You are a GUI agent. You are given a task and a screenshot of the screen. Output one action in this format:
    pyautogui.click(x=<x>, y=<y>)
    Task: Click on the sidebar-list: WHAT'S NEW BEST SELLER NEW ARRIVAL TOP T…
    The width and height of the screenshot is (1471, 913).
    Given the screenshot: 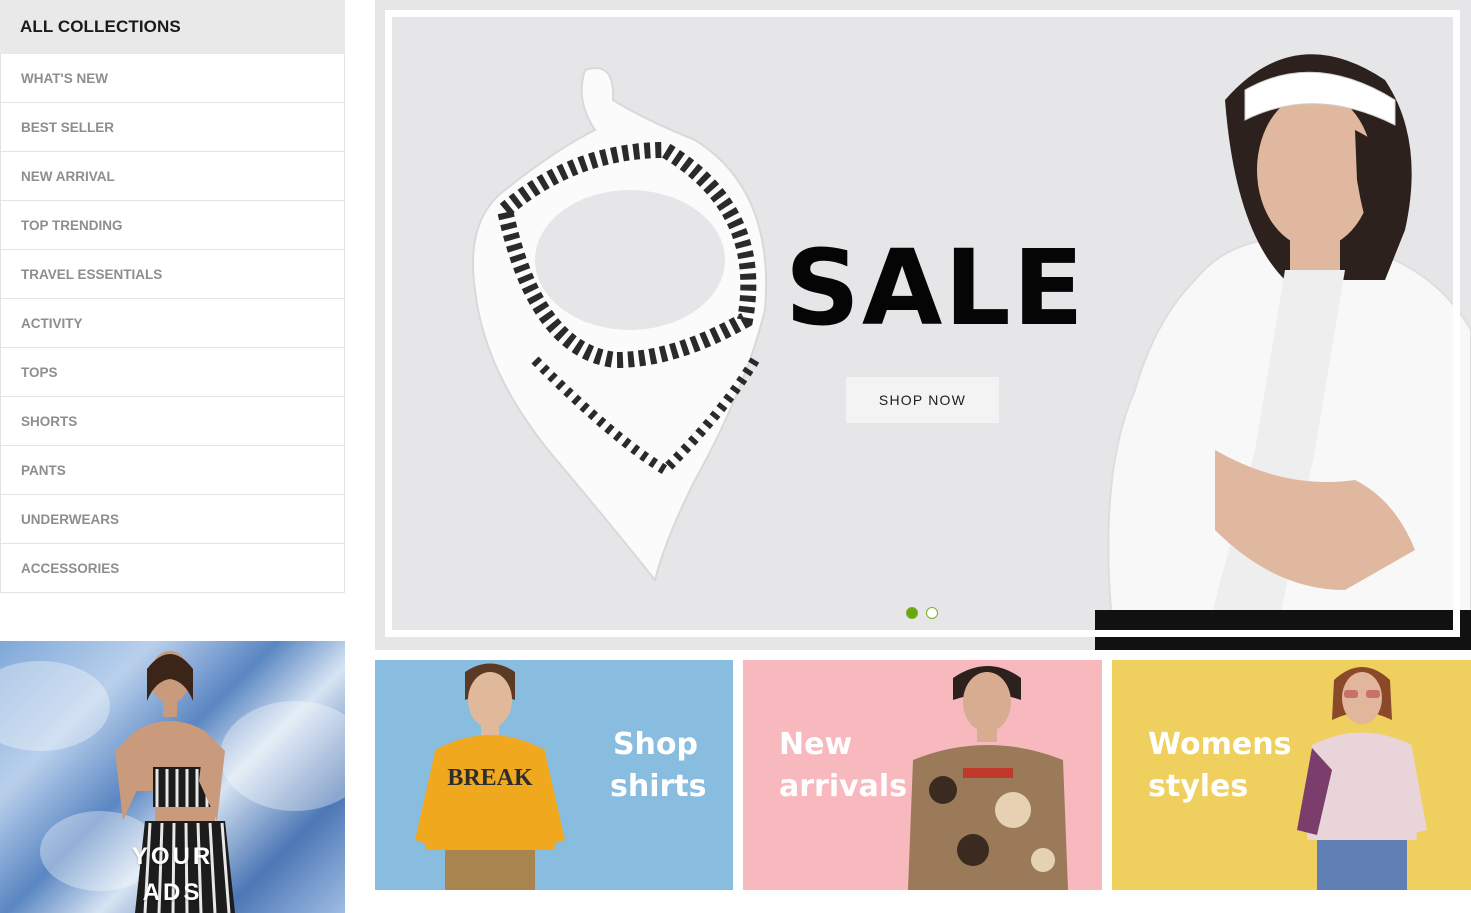 What is the action you would take?
    pyautogui.click(x=172, y=323)
    